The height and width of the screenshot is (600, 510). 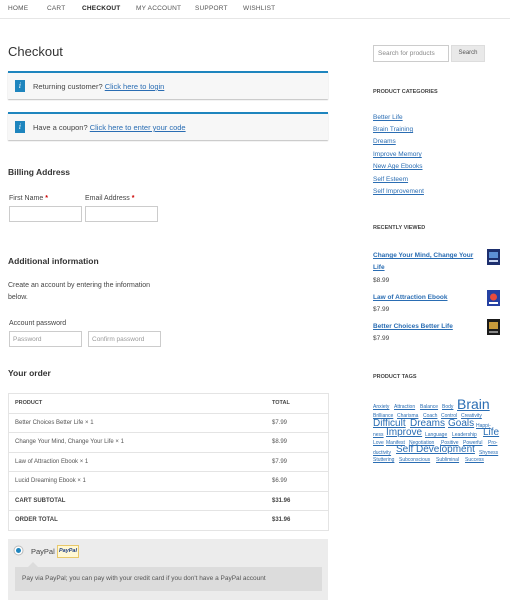 I want to click on password-field: Password, so click(x=45, y=339).